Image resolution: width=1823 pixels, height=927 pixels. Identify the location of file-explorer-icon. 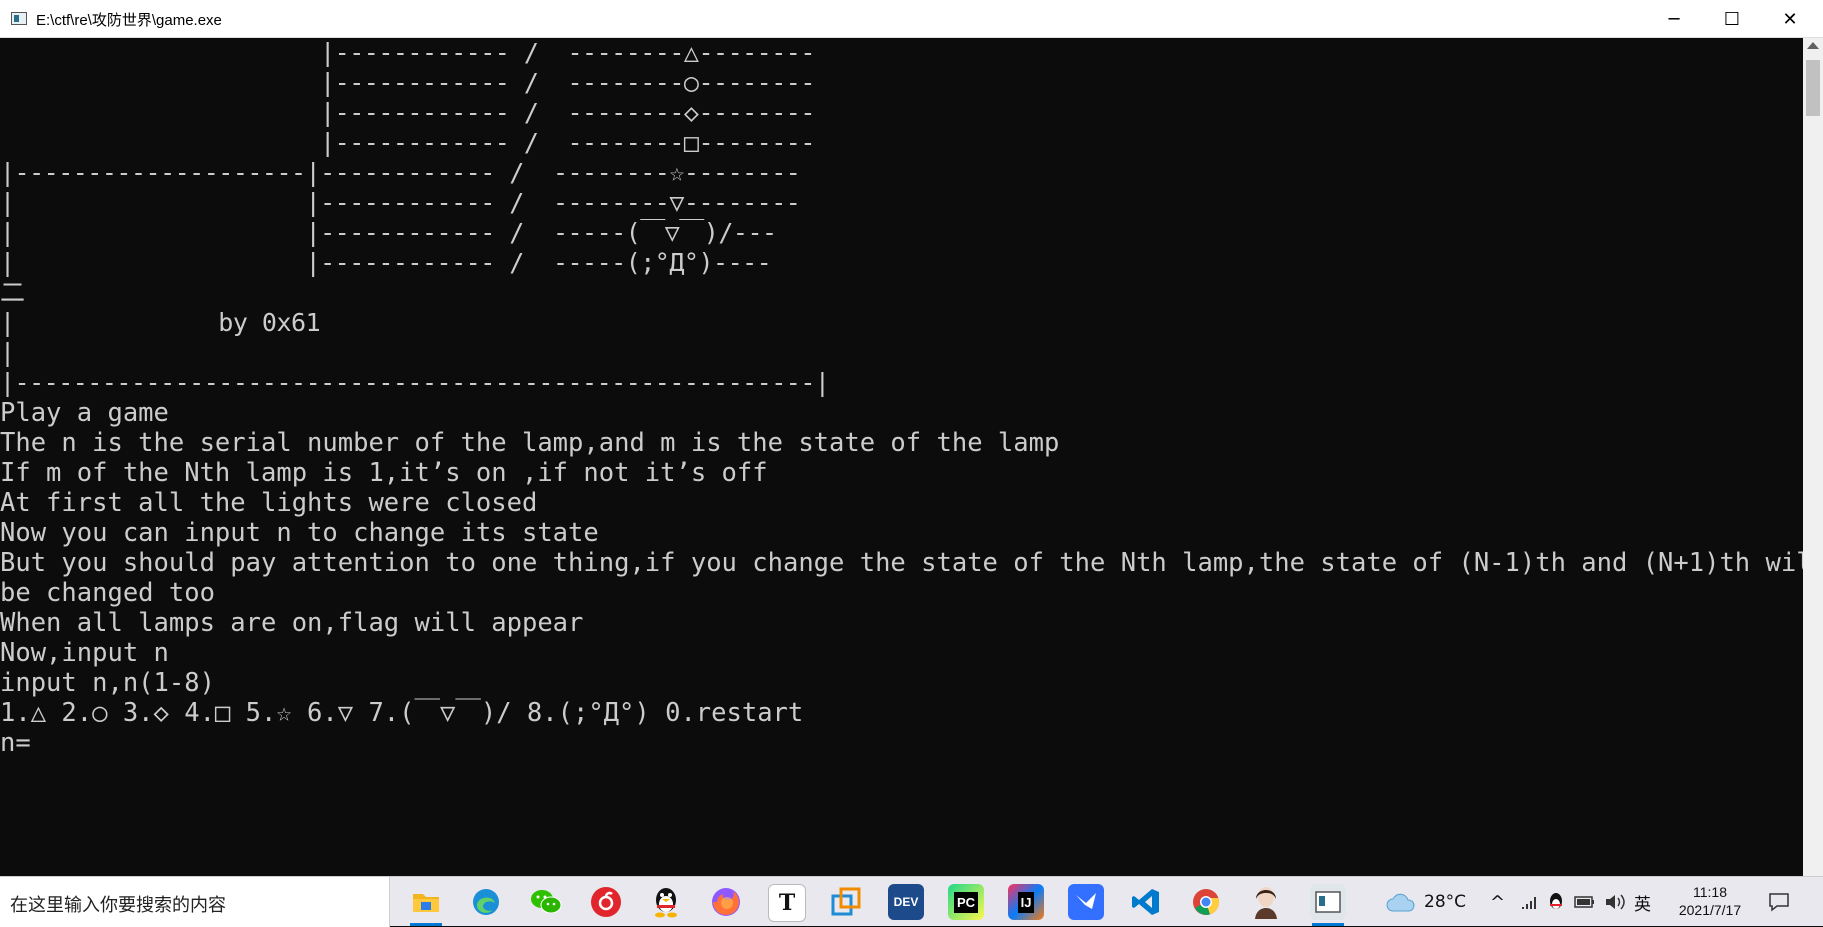
(426, 905).